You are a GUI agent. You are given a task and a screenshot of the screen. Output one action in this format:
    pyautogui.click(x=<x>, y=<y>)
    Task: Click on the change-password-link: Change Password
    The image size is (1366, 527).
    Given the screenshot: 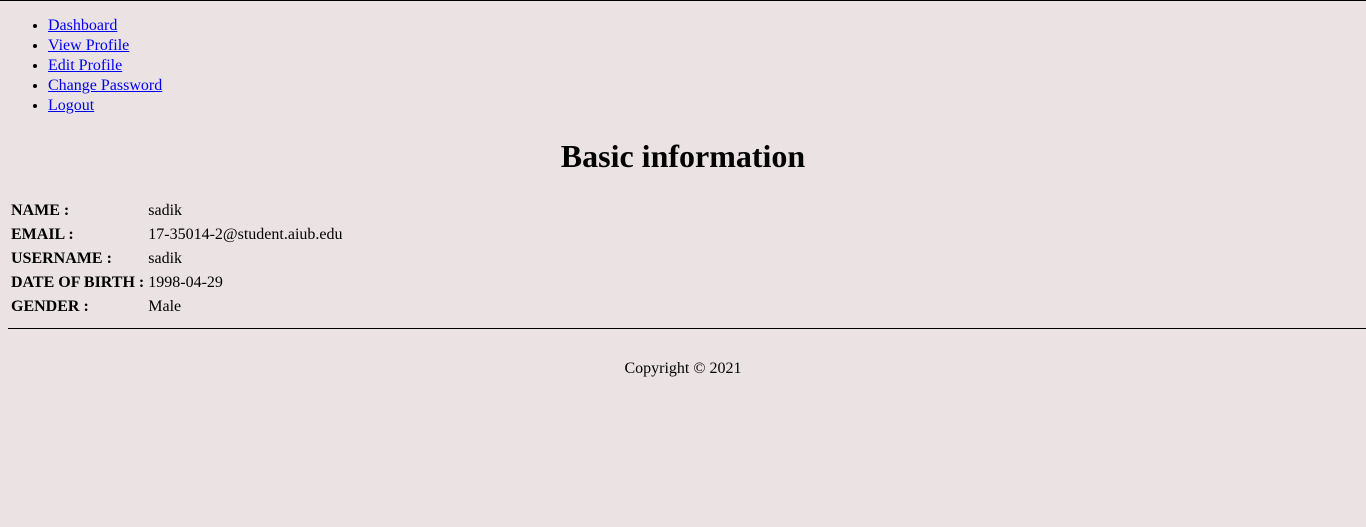 What is the action you would take?
    pyautogui.click(x=105, y=85)
    